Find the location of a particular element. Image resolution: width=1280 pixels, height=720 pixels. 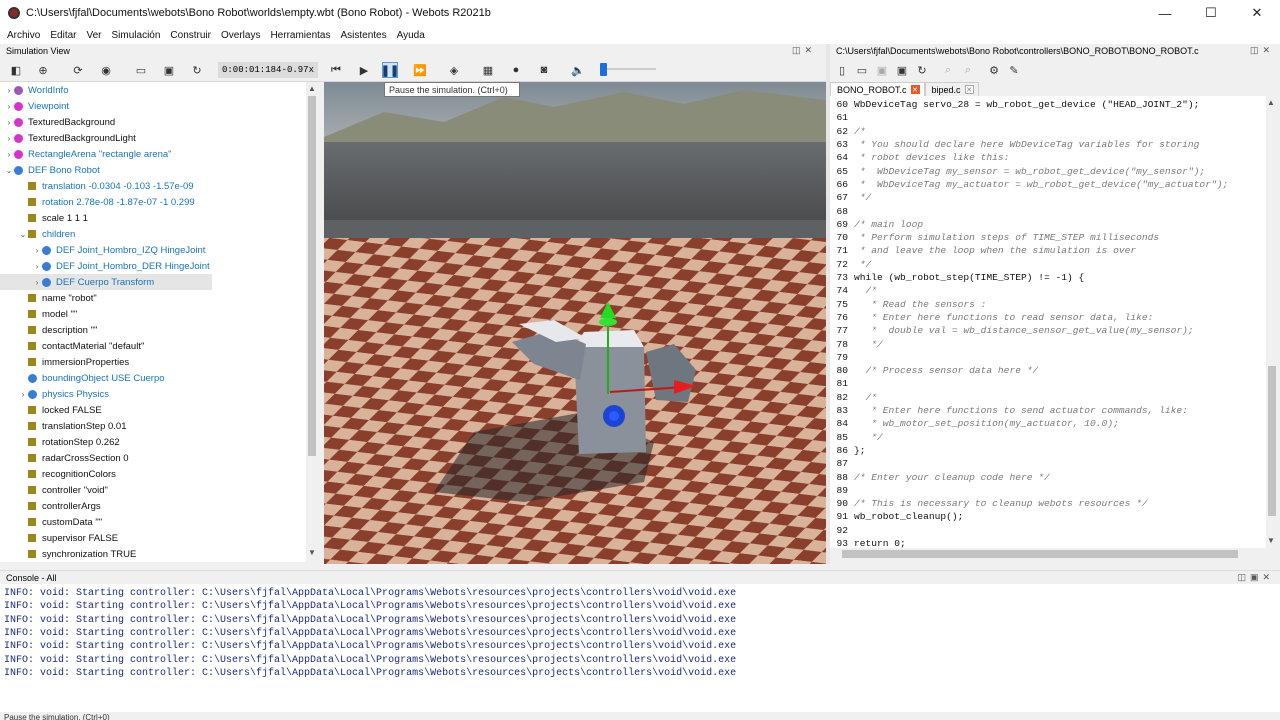

code-line: 62 /* is located at coordinates (847, 131).